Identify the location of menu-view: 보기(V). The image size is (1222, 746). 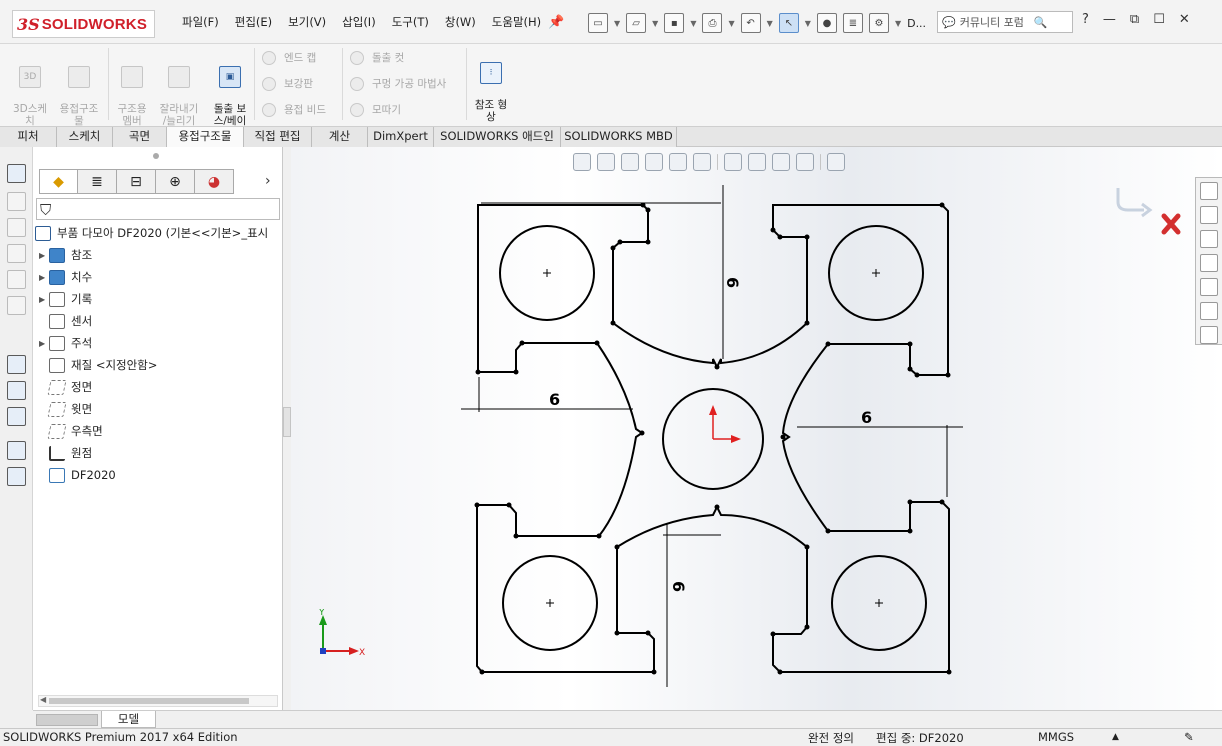
(307, 22).